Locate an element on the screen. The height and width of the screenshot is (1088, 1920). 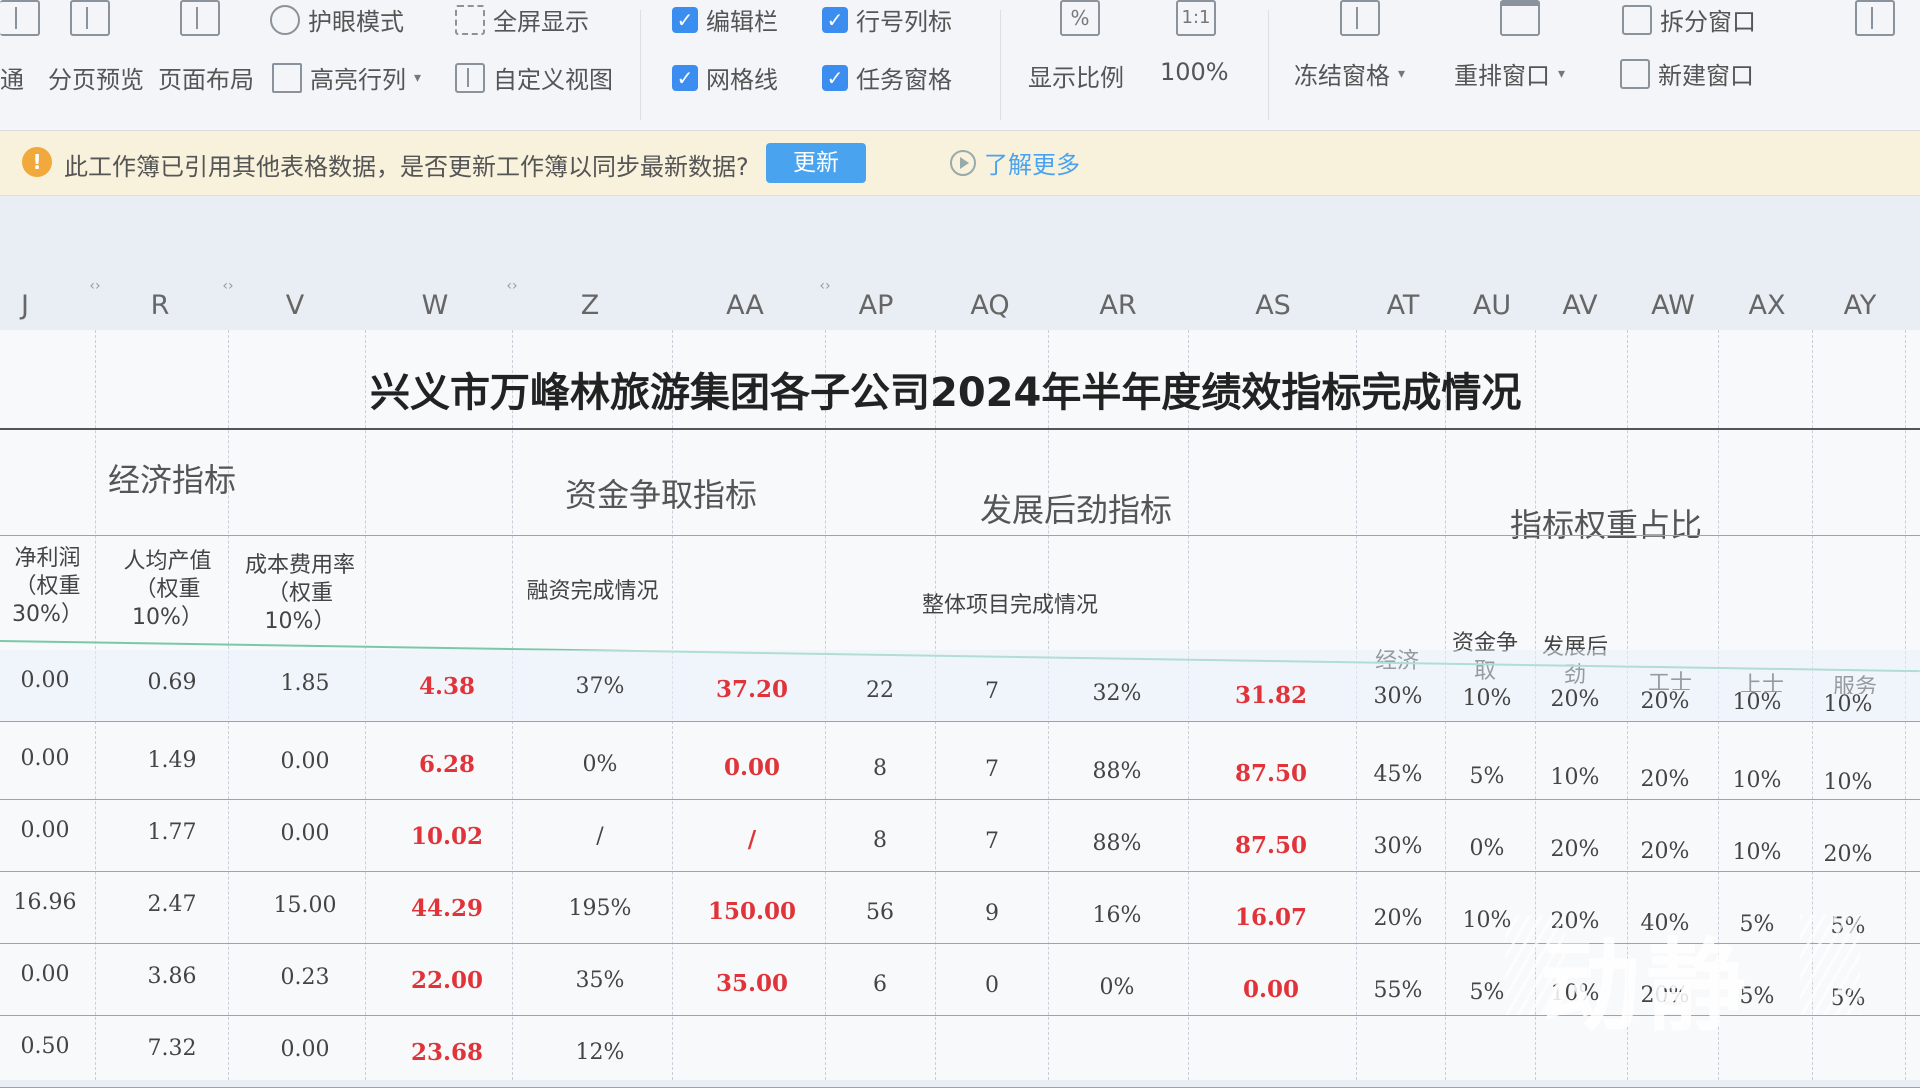
table-cell: 37% is located at coordinates (600, 686).